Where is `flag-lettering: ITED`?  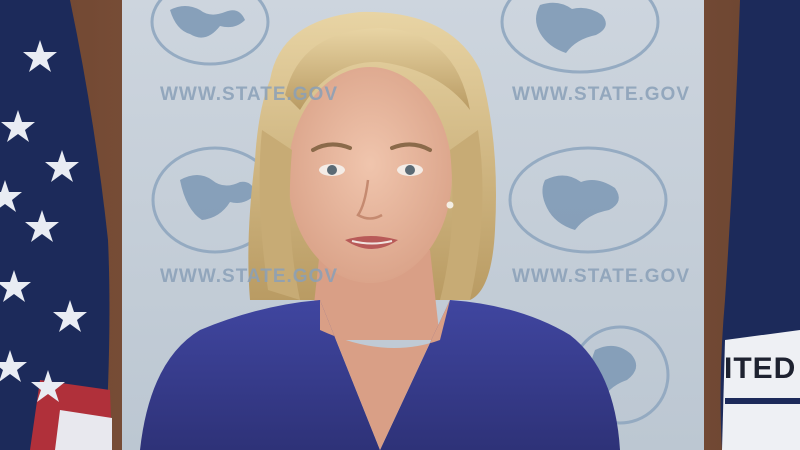
flag-lettering: ITED is located at coordinates (760, 368).